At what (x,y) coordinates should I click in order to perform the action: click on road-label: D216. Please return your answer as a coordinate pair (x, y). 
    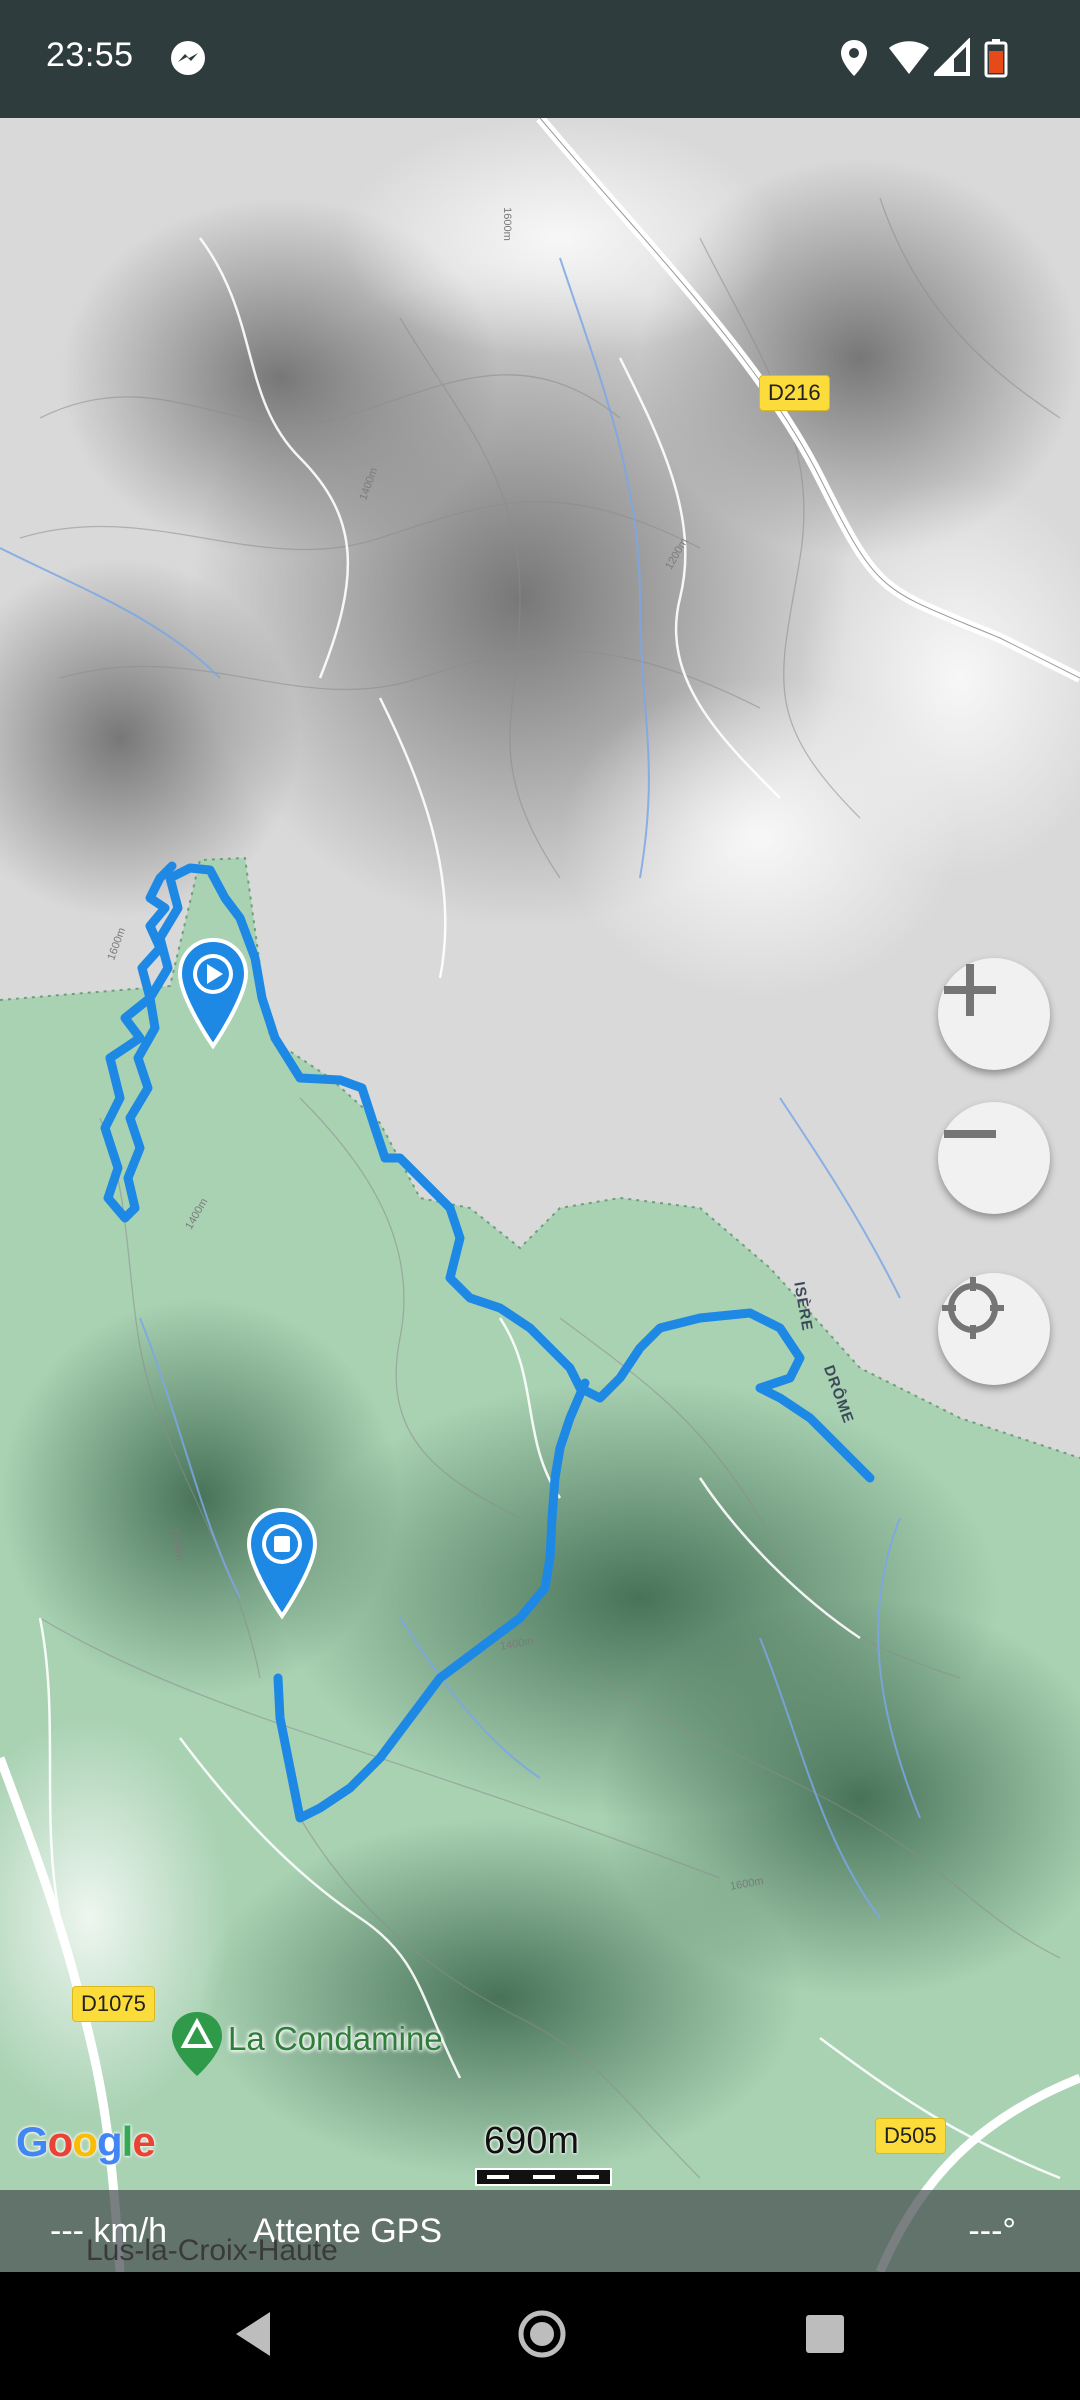
    Looking at the image, I should click on (794, 393).